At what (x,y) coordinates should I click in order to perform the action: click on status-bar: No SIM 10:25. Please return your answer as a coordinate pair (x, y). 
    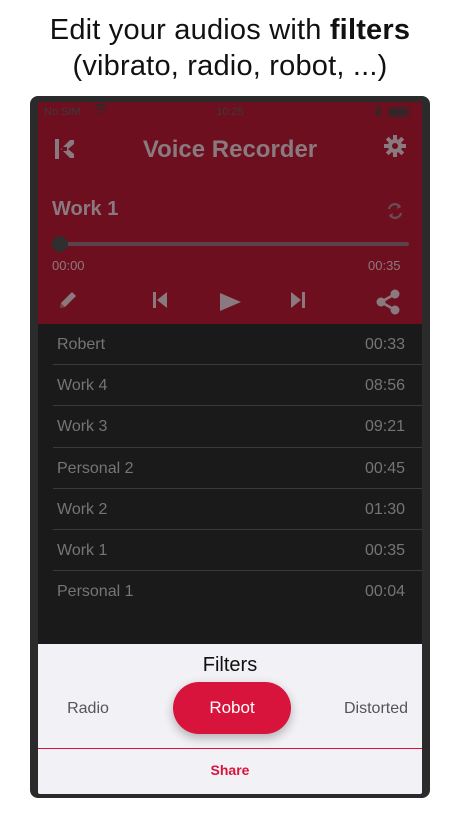
    Looking at the image, I should click on (230, 112).